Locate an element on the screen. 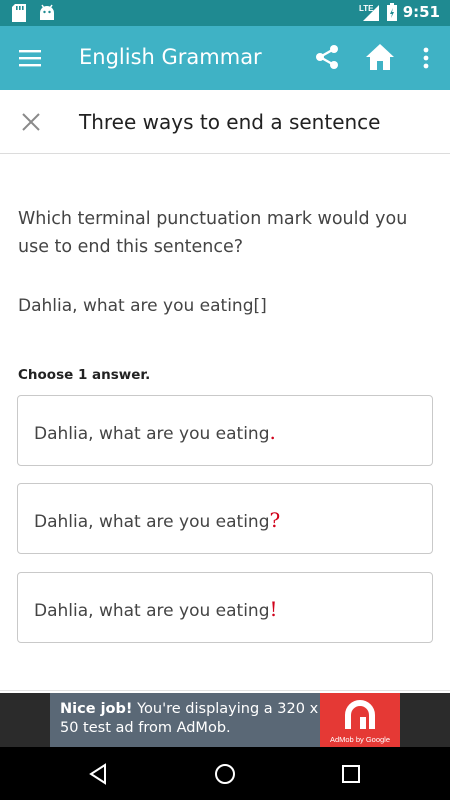 This screenshot has width=450, height=800. option-punctuation-mark: ? is located at coordinates (275, 520).